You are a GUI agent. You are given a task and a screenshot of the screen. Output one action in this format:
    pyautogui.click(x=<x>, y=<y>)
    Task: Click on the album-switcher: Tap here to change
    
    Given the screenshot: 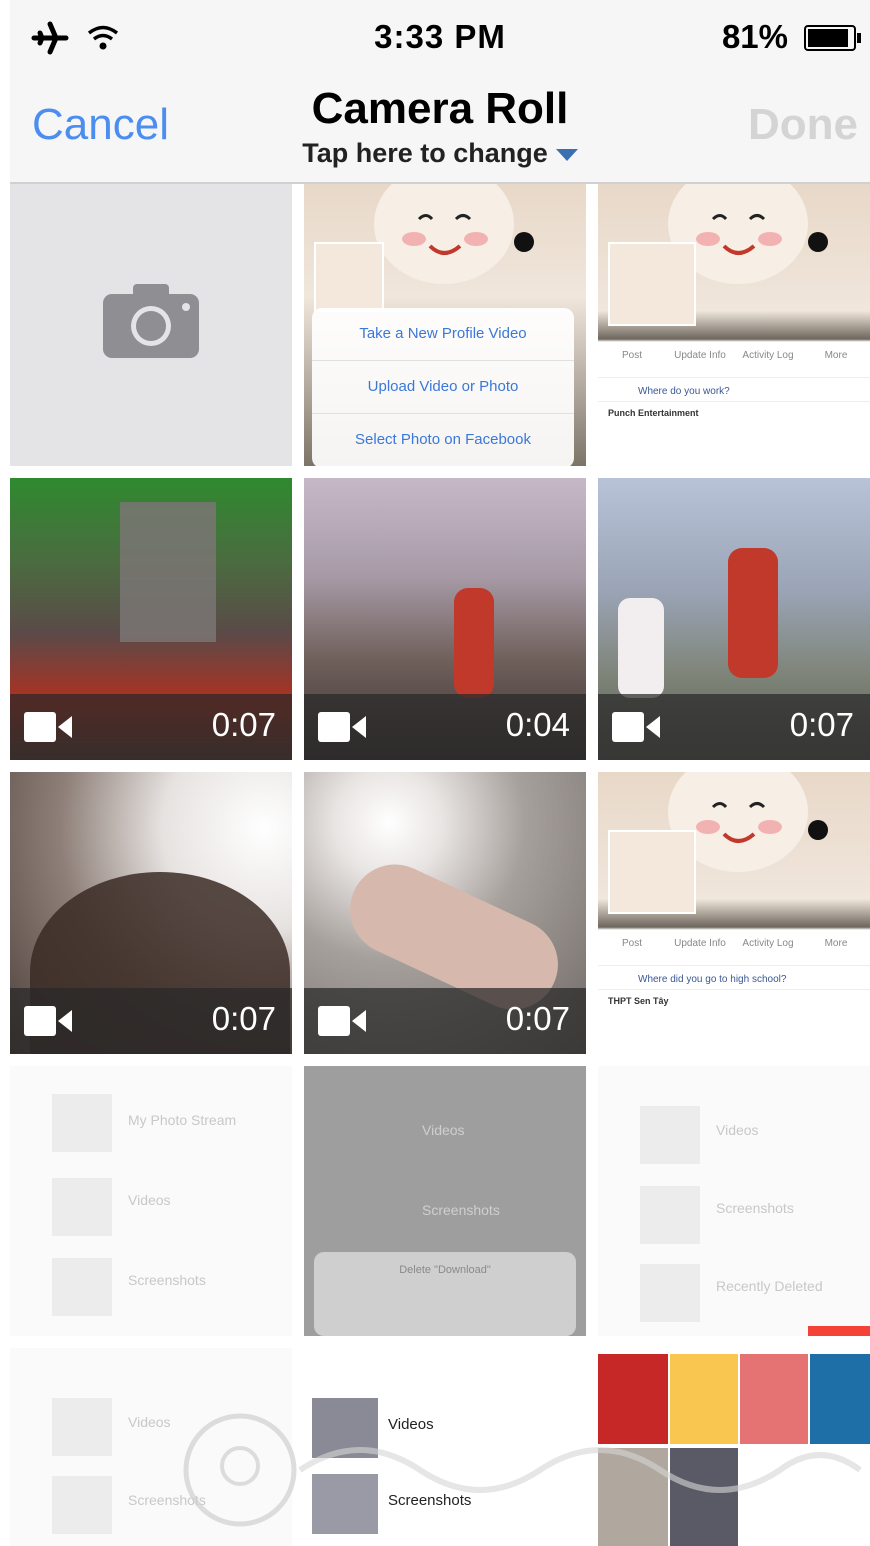 What is the action you would take?
    pyautogui.click(x=440, y=153)
    